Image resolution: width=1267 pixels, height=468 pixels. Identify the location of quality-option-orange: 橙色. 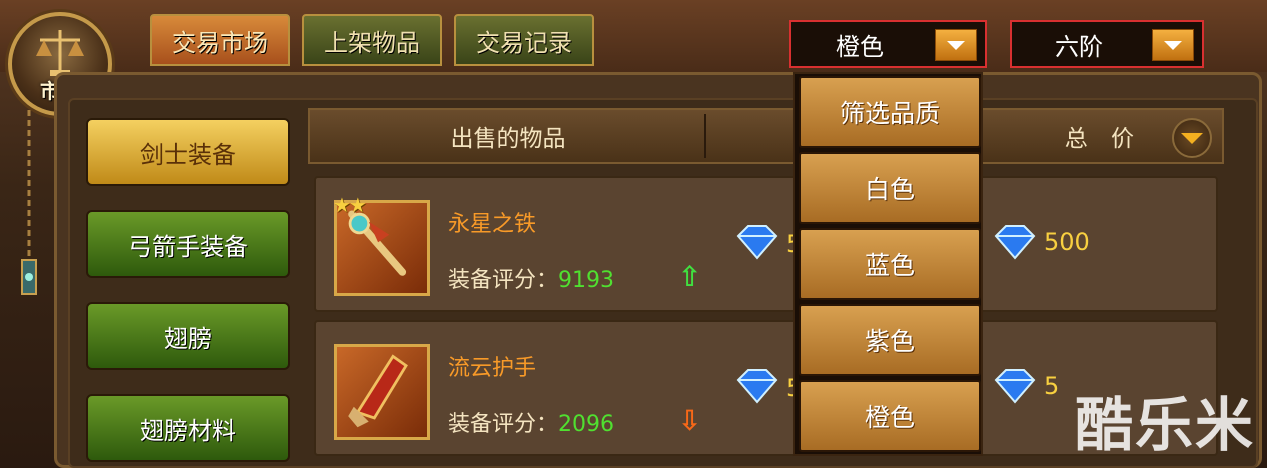
(890, 416).